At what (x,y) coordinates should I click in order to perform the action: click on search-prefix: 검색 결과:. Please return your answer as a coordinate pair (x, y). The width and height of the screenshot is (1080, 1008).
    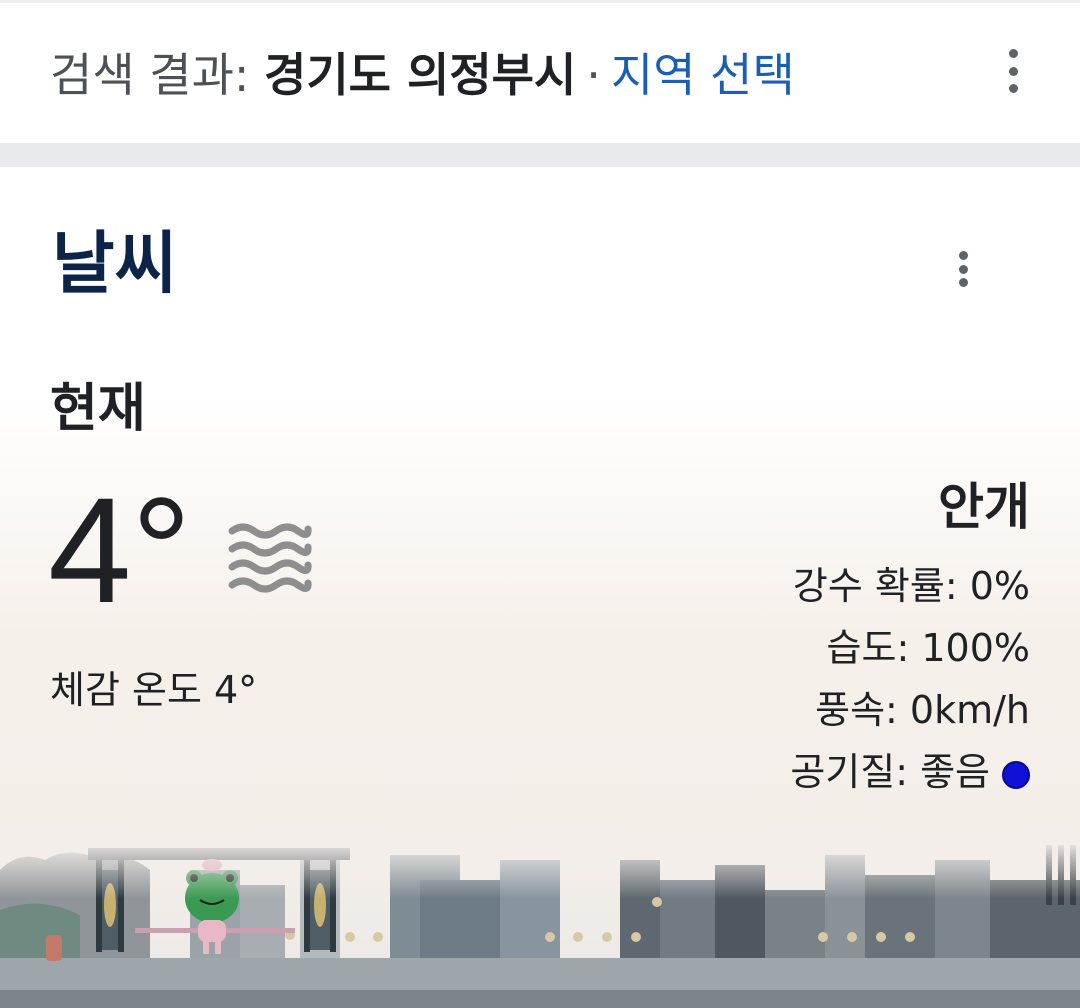
    Looking at the image, I should click on (150, 75).